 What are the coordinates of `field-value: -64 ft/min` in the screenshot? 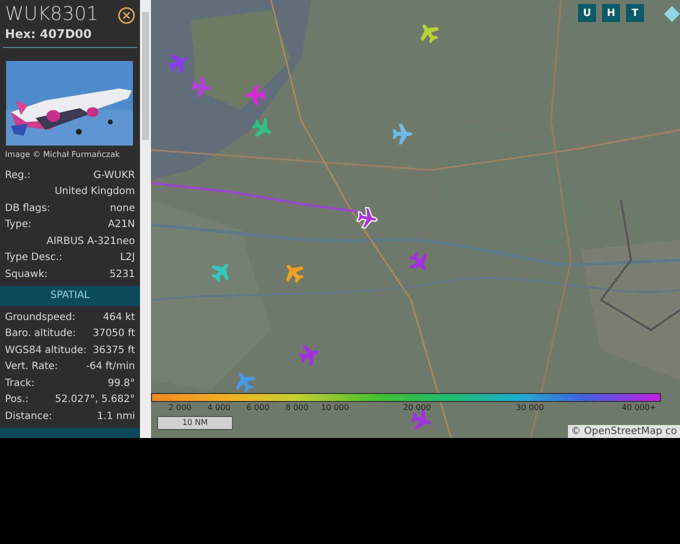 It's located at (110, 367).